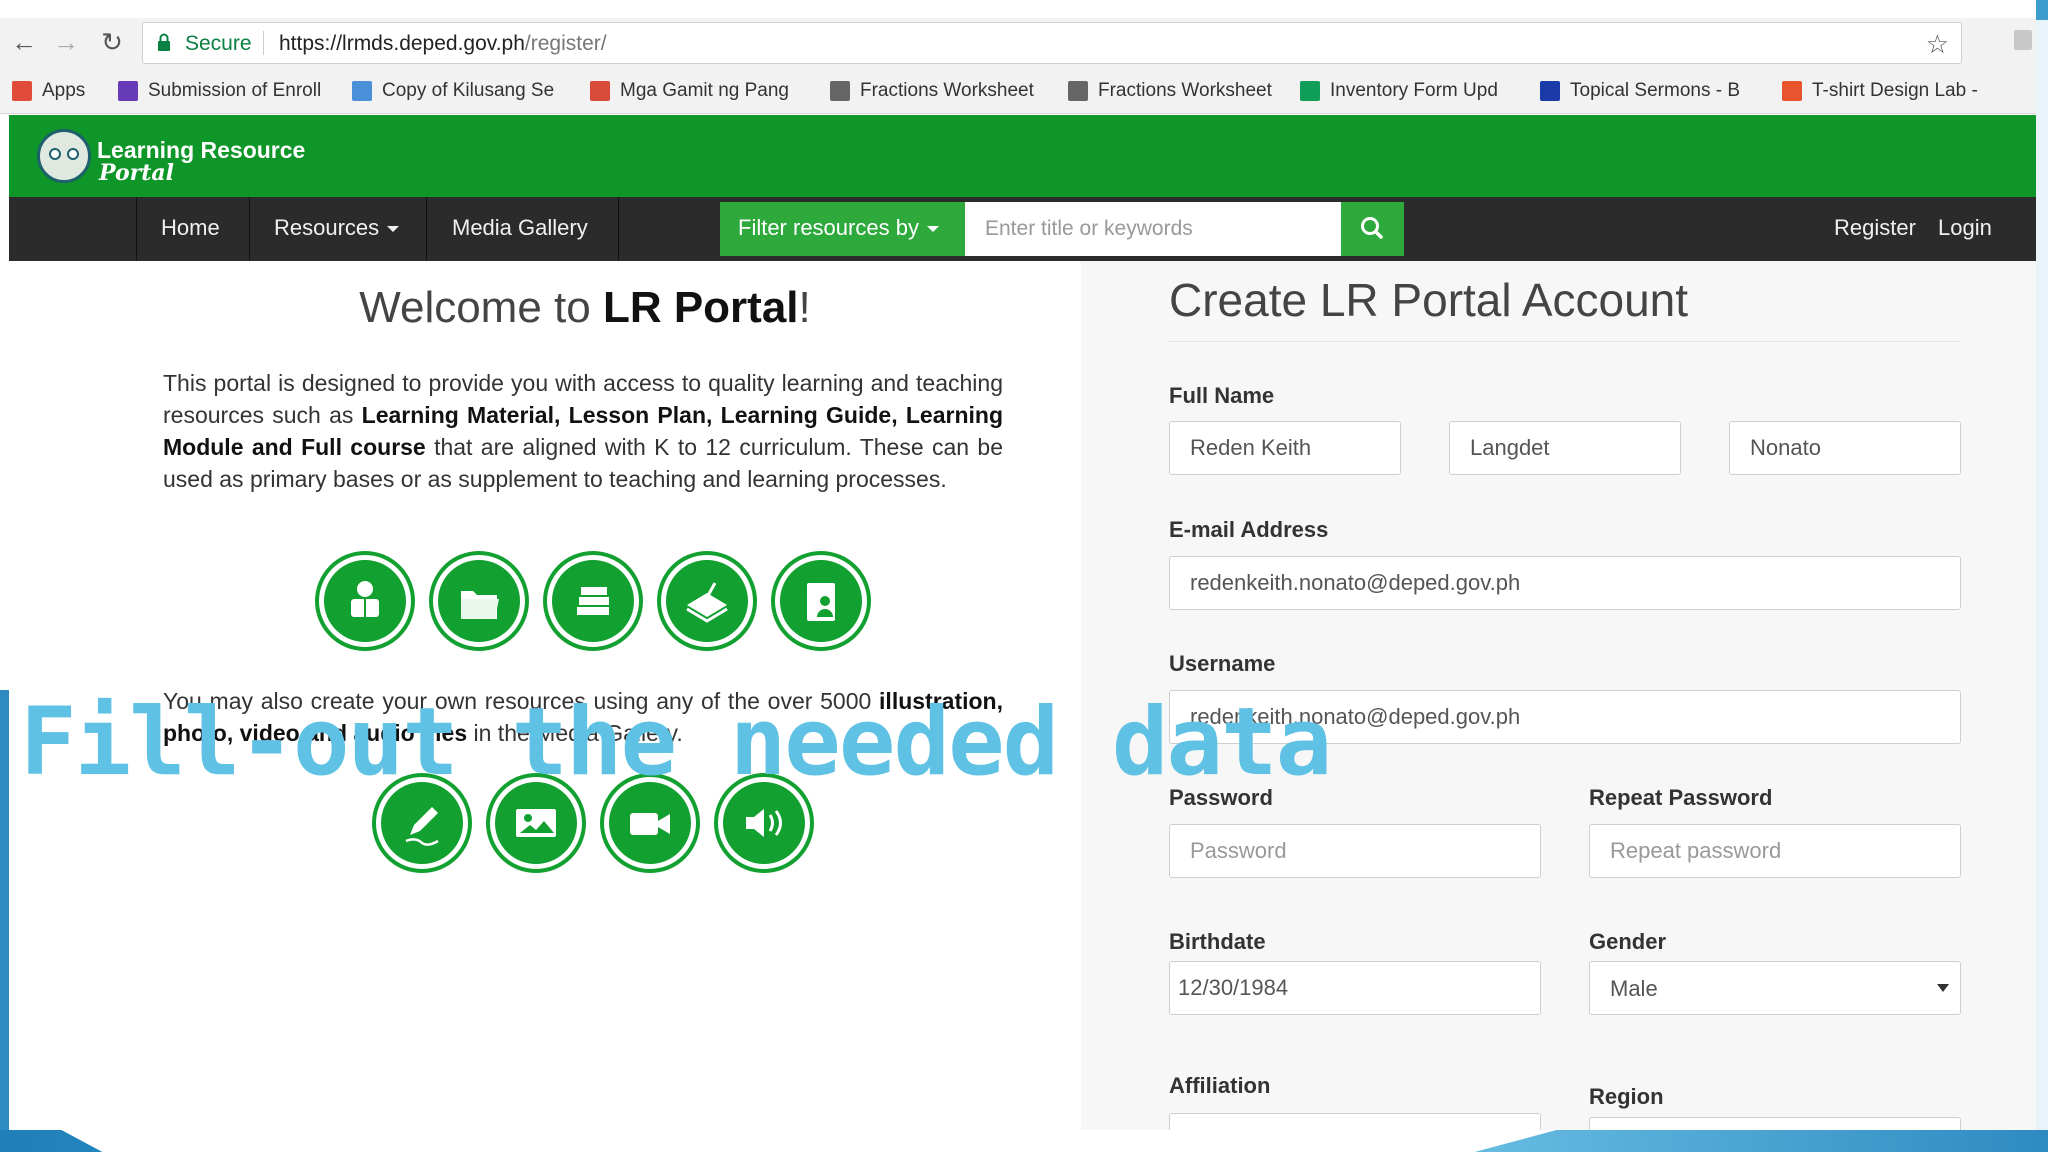 The image size is (2048, 1152). What do you see at coordinates (1681, 797) in the screenshot?
I see `repeat-password-label: Repeat Password` at bounding box center [1681, 797].